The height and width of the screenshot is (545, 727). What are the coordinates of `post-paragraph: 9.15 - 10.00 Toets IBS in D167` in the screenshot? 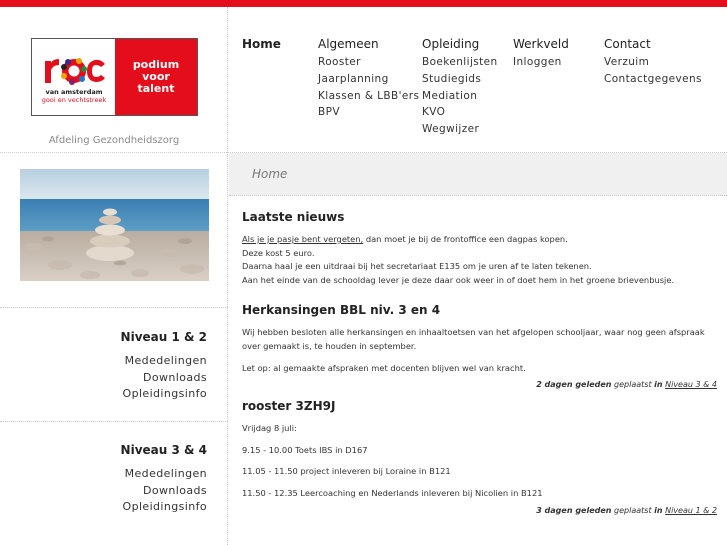 It's located at (305, 449).